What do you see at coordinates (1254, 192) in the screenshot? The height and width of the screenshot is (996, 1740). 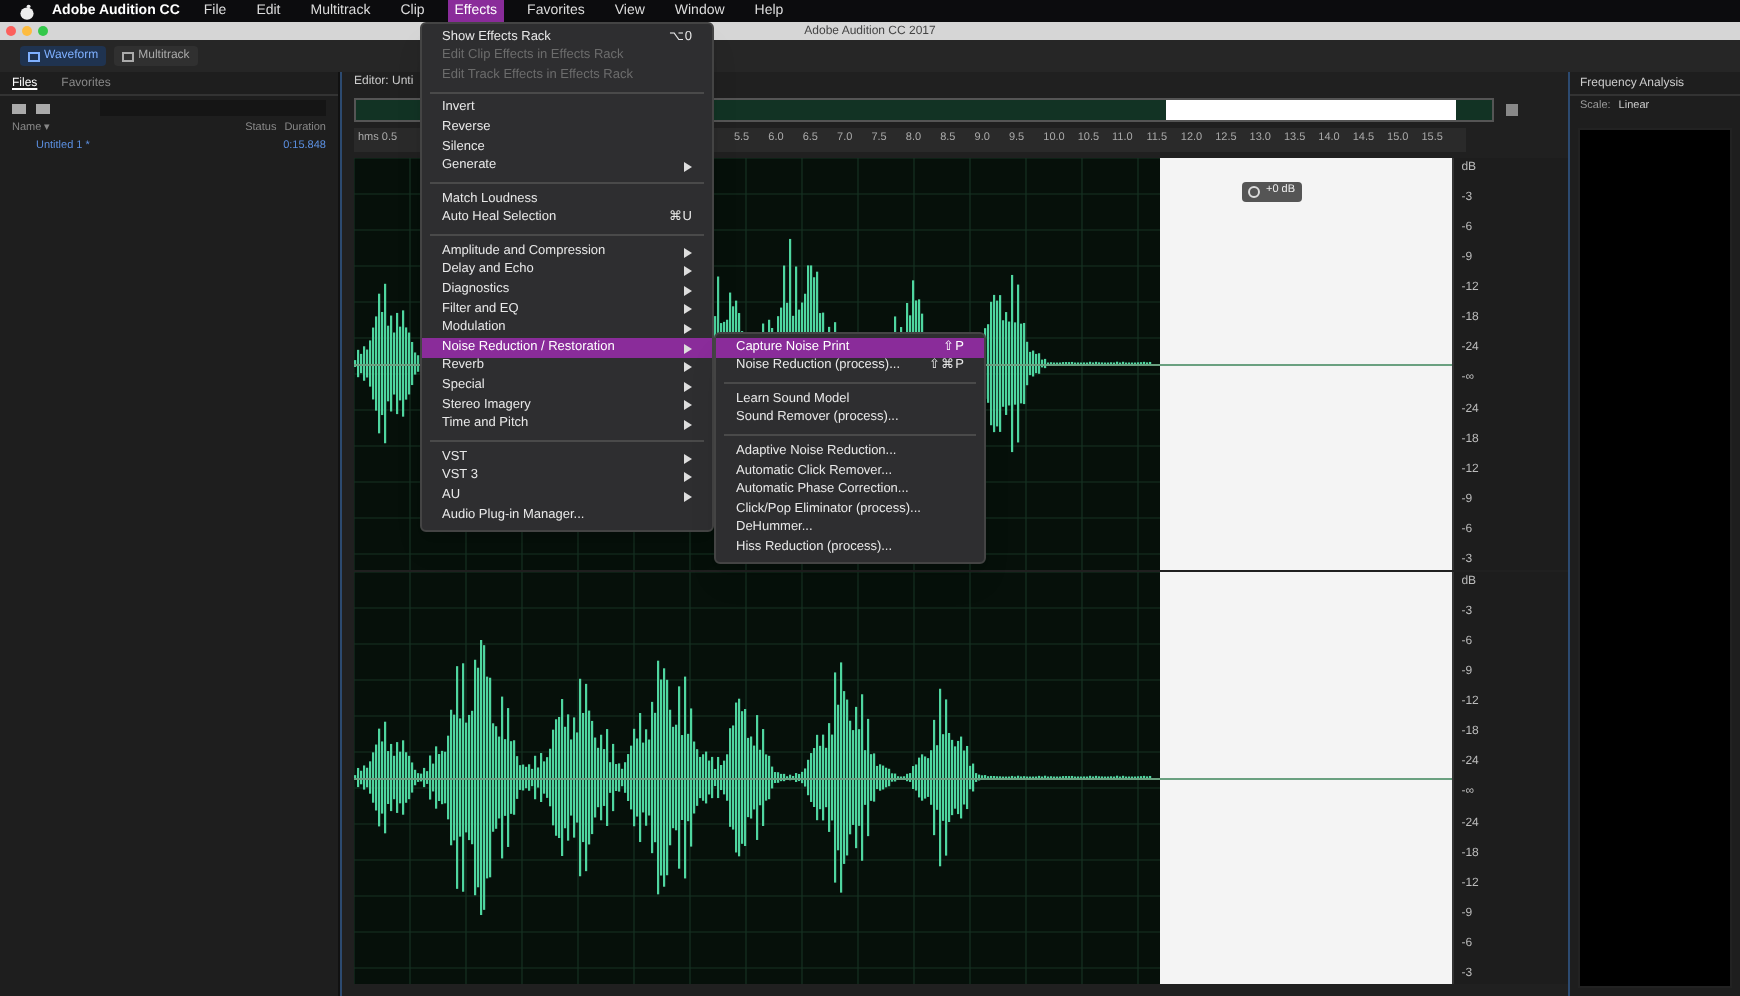 I see `knob-icon` at bounding box center [1254, 192].